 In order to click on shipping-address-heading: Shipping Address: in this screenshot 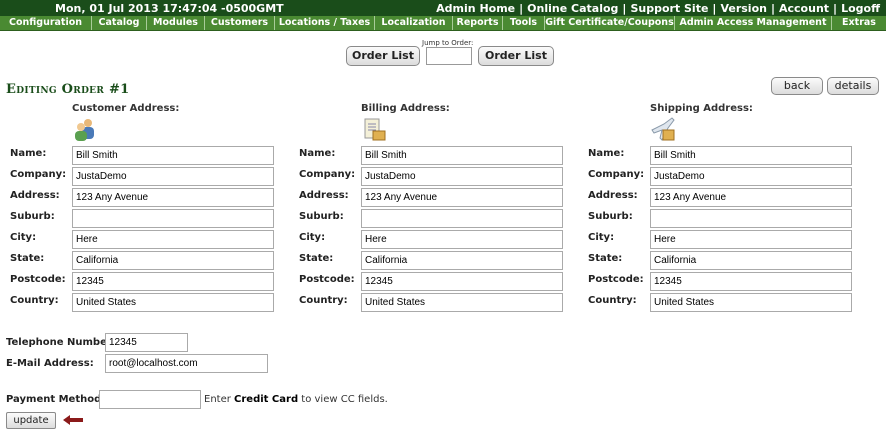, I will do `click(701, 108)`.